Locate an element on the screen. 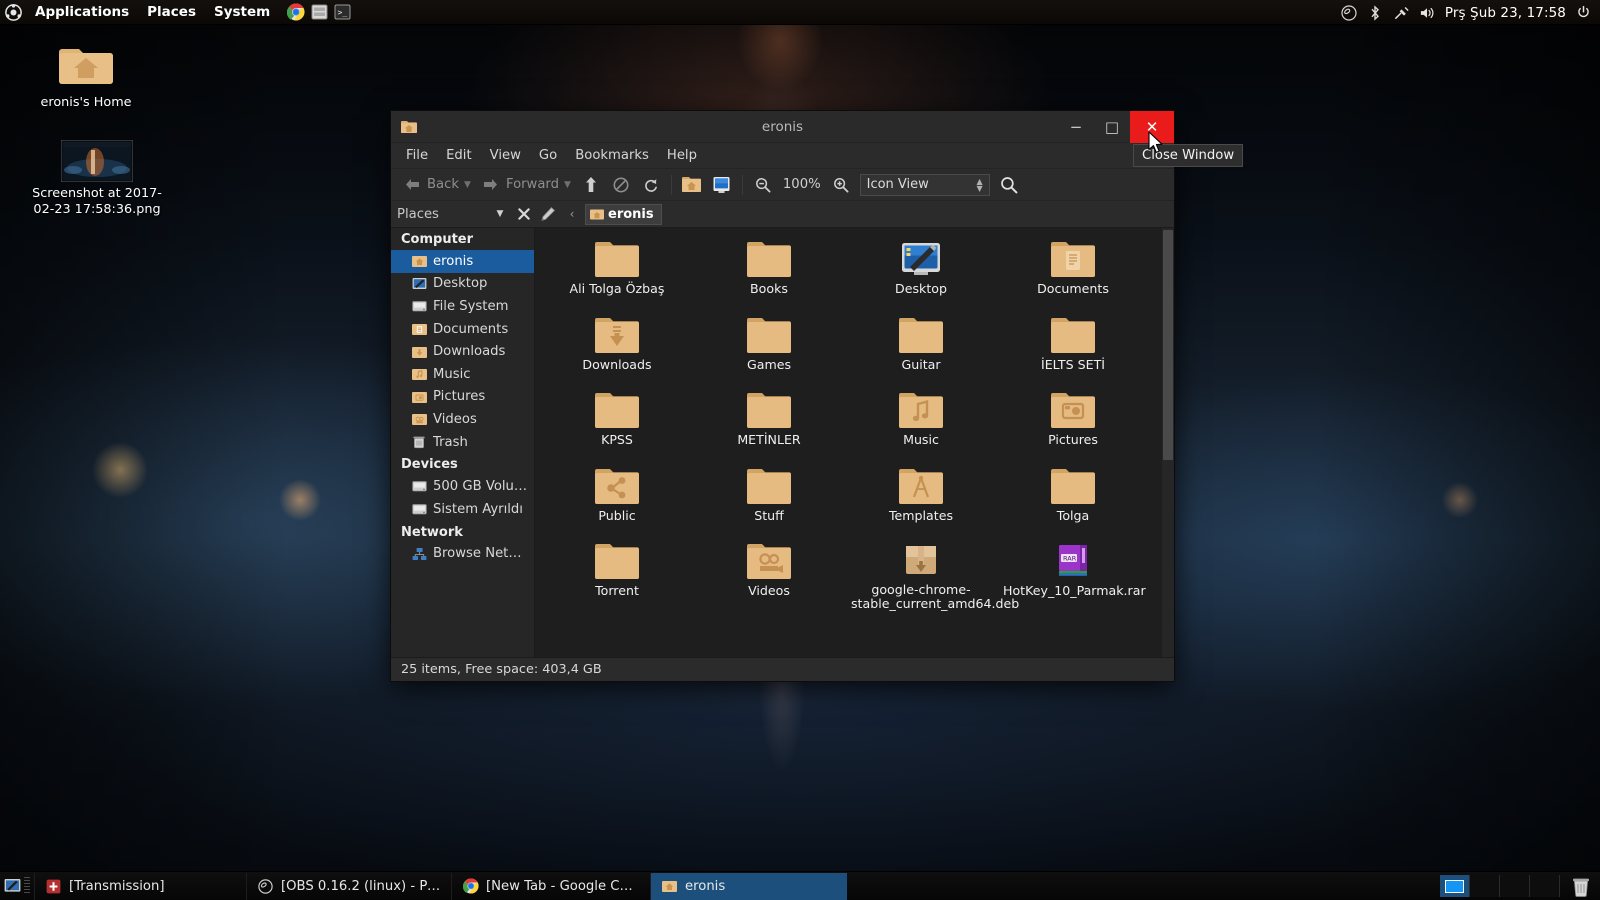  file-item: Ali Tolga Özbaş is located at coordinates (617, 272).